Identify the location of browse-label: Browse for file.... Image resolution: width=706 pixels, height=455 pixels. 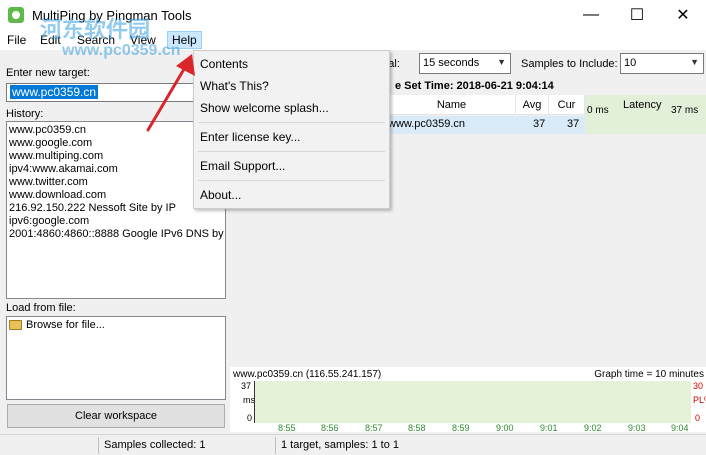
(65, 325).